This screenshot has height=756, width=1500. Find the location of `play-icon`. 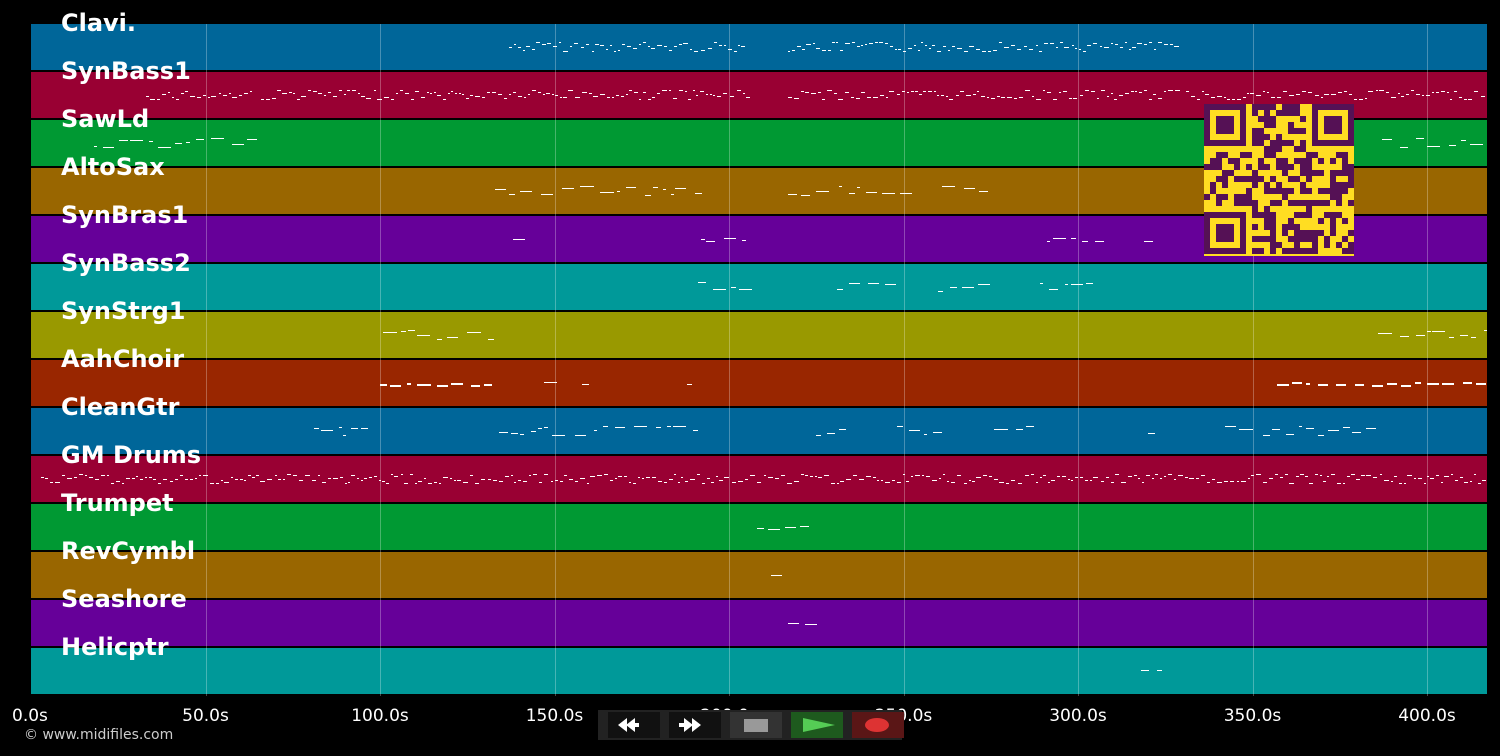

play-icon is located at coordinates (819, 725).